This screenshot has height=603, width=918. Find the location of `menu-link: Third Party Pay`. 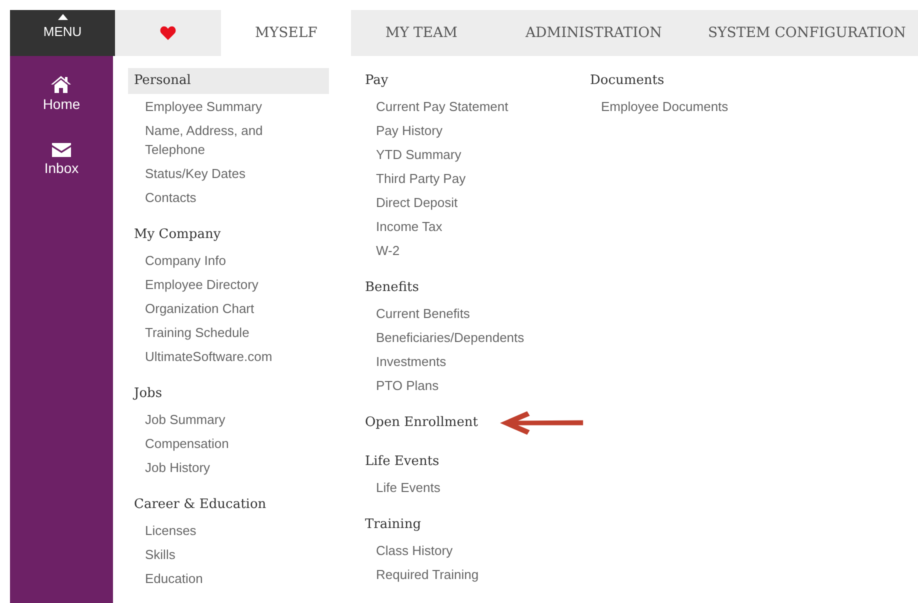

menu-link: Third Party Pay is located at coordinates (471, 178).